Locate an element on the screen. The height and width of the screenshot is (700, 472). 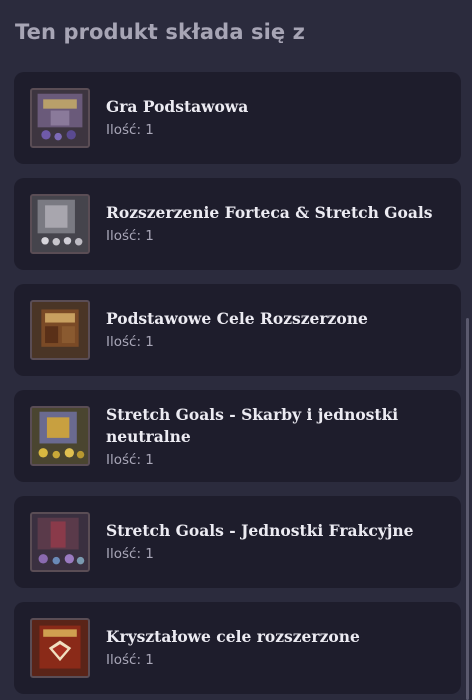
list-item-gra-podstawowa: Gra Podstawowa Ilość: 1 is located at coordinates (237, 118).